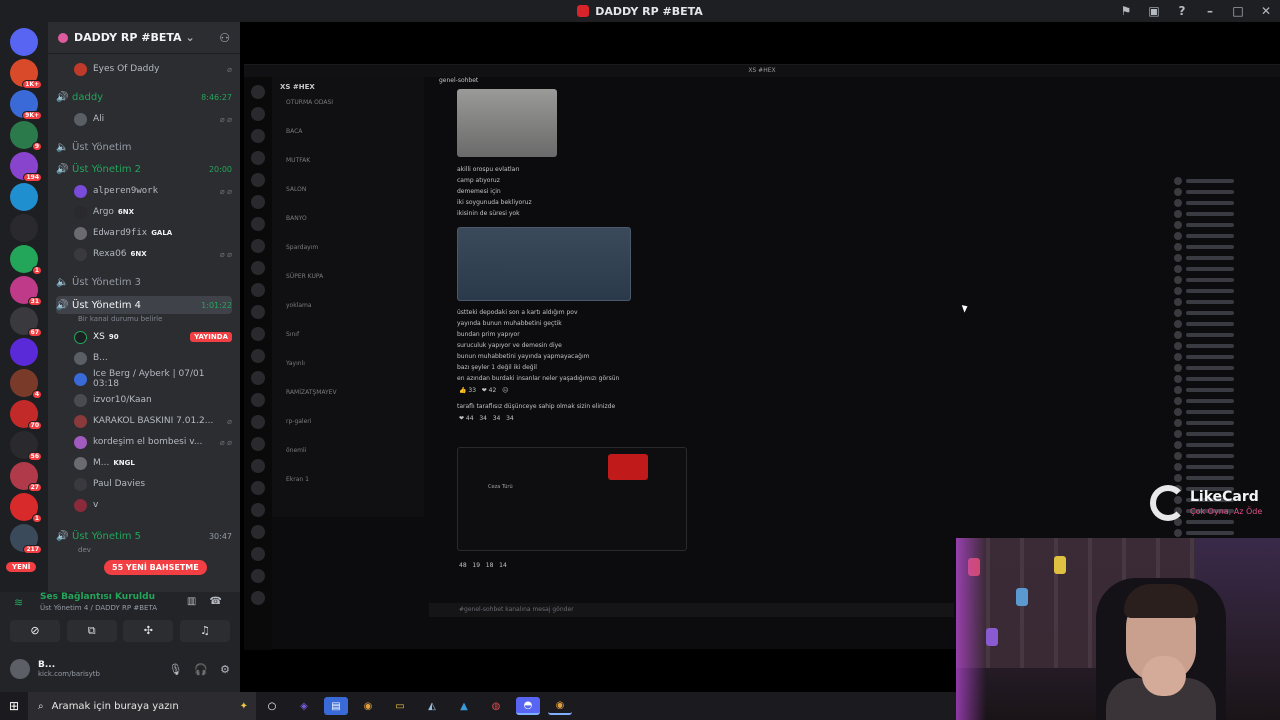 This screenshot has width=1280, height=720. What do you see at coordinates (153, 191) in the screenshot?
I see `voice-user: alperen9work ⌀ ⌀` at bounding box center [153, 191].